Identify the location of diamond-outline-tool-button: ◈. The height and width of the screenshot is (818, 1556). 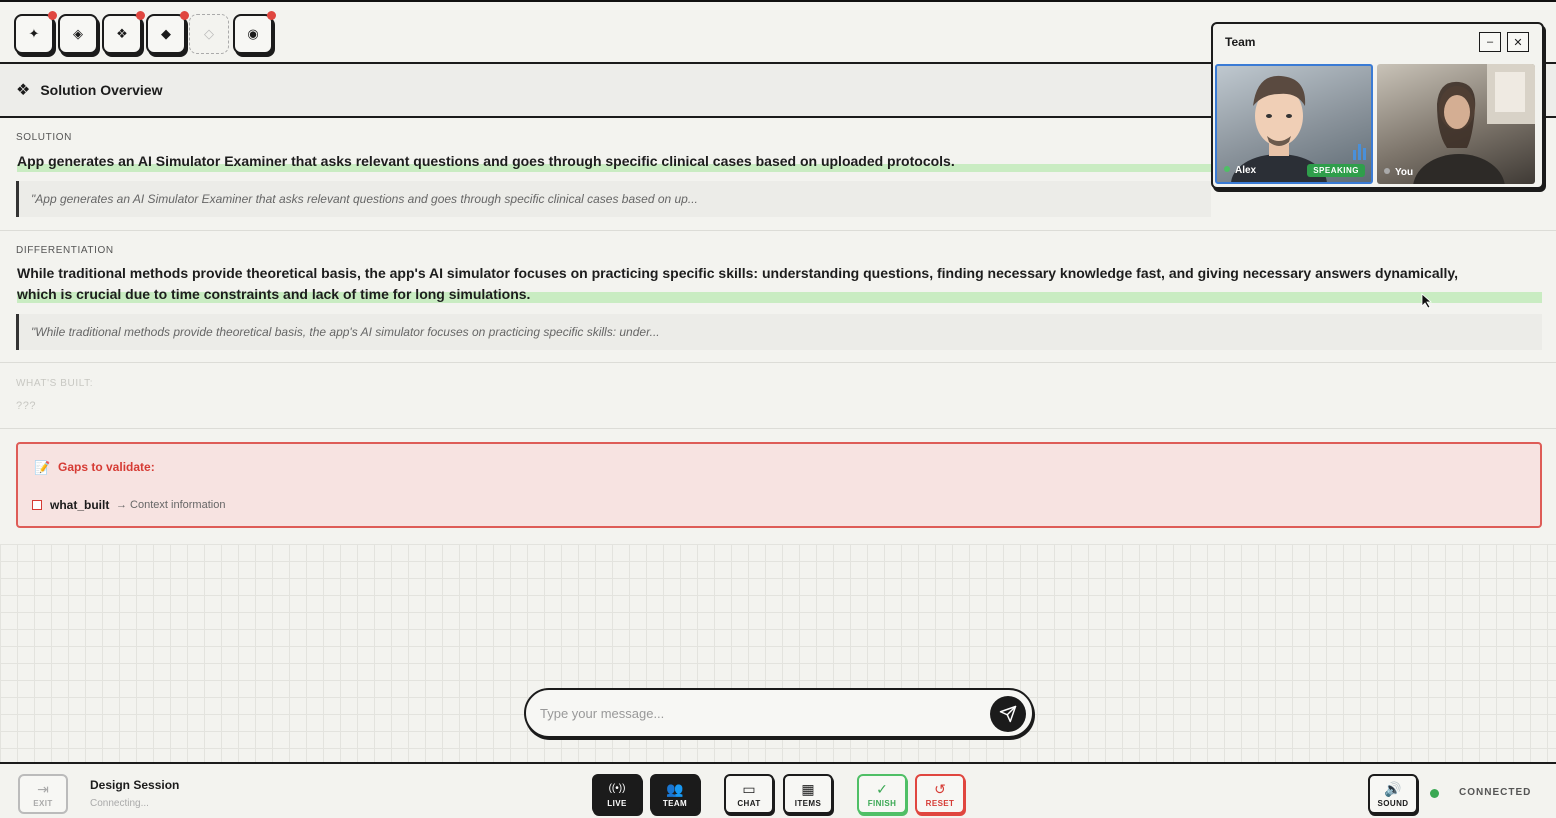
(78, 34).